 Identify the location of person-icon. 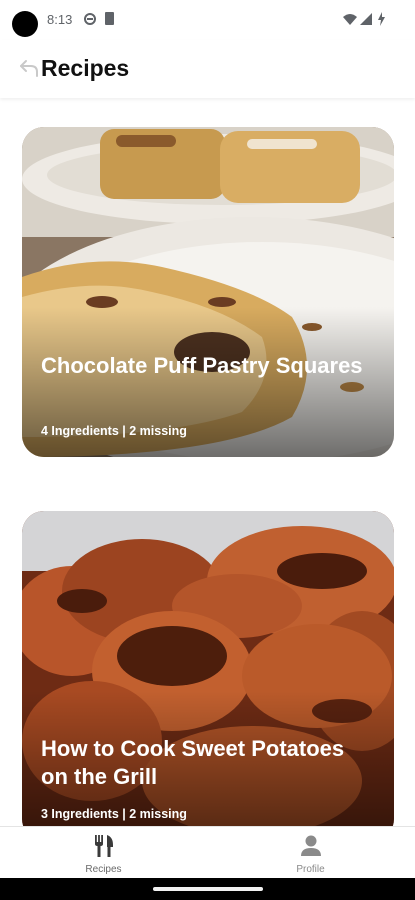
(310, 845).